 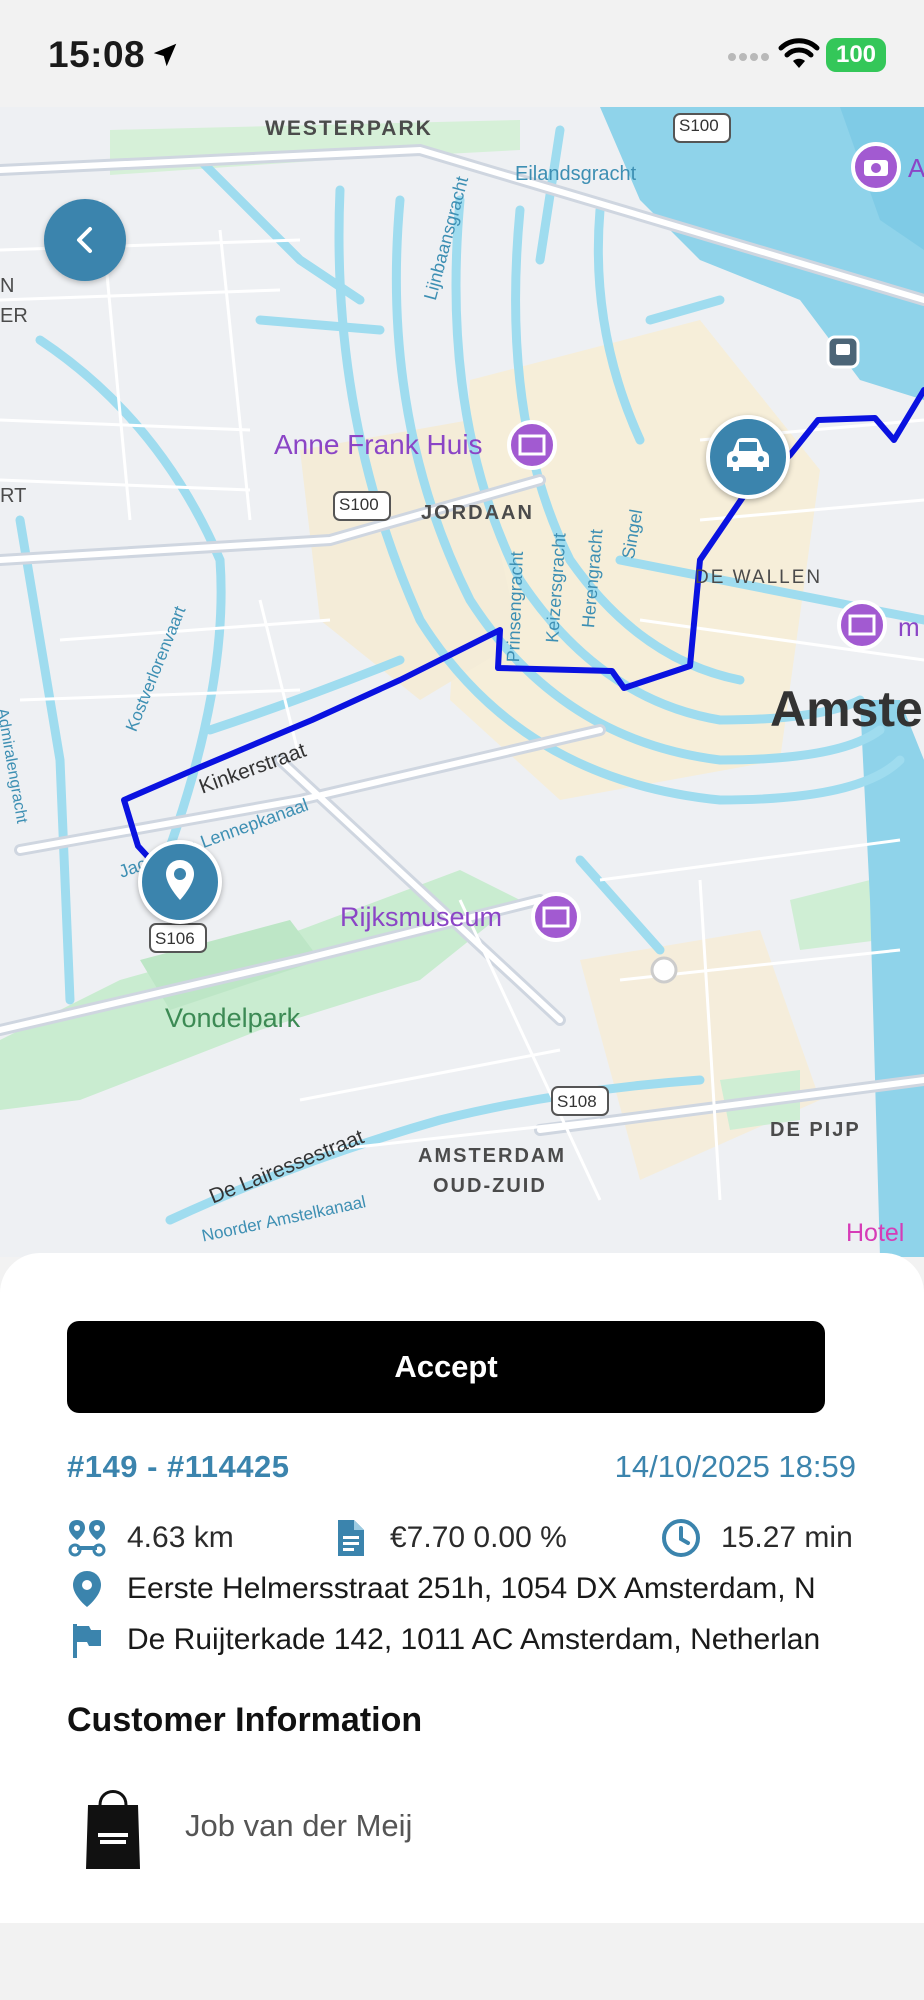 I want to click on order-date: 14/10/2025 18:59, so click(x=735, y=1466).